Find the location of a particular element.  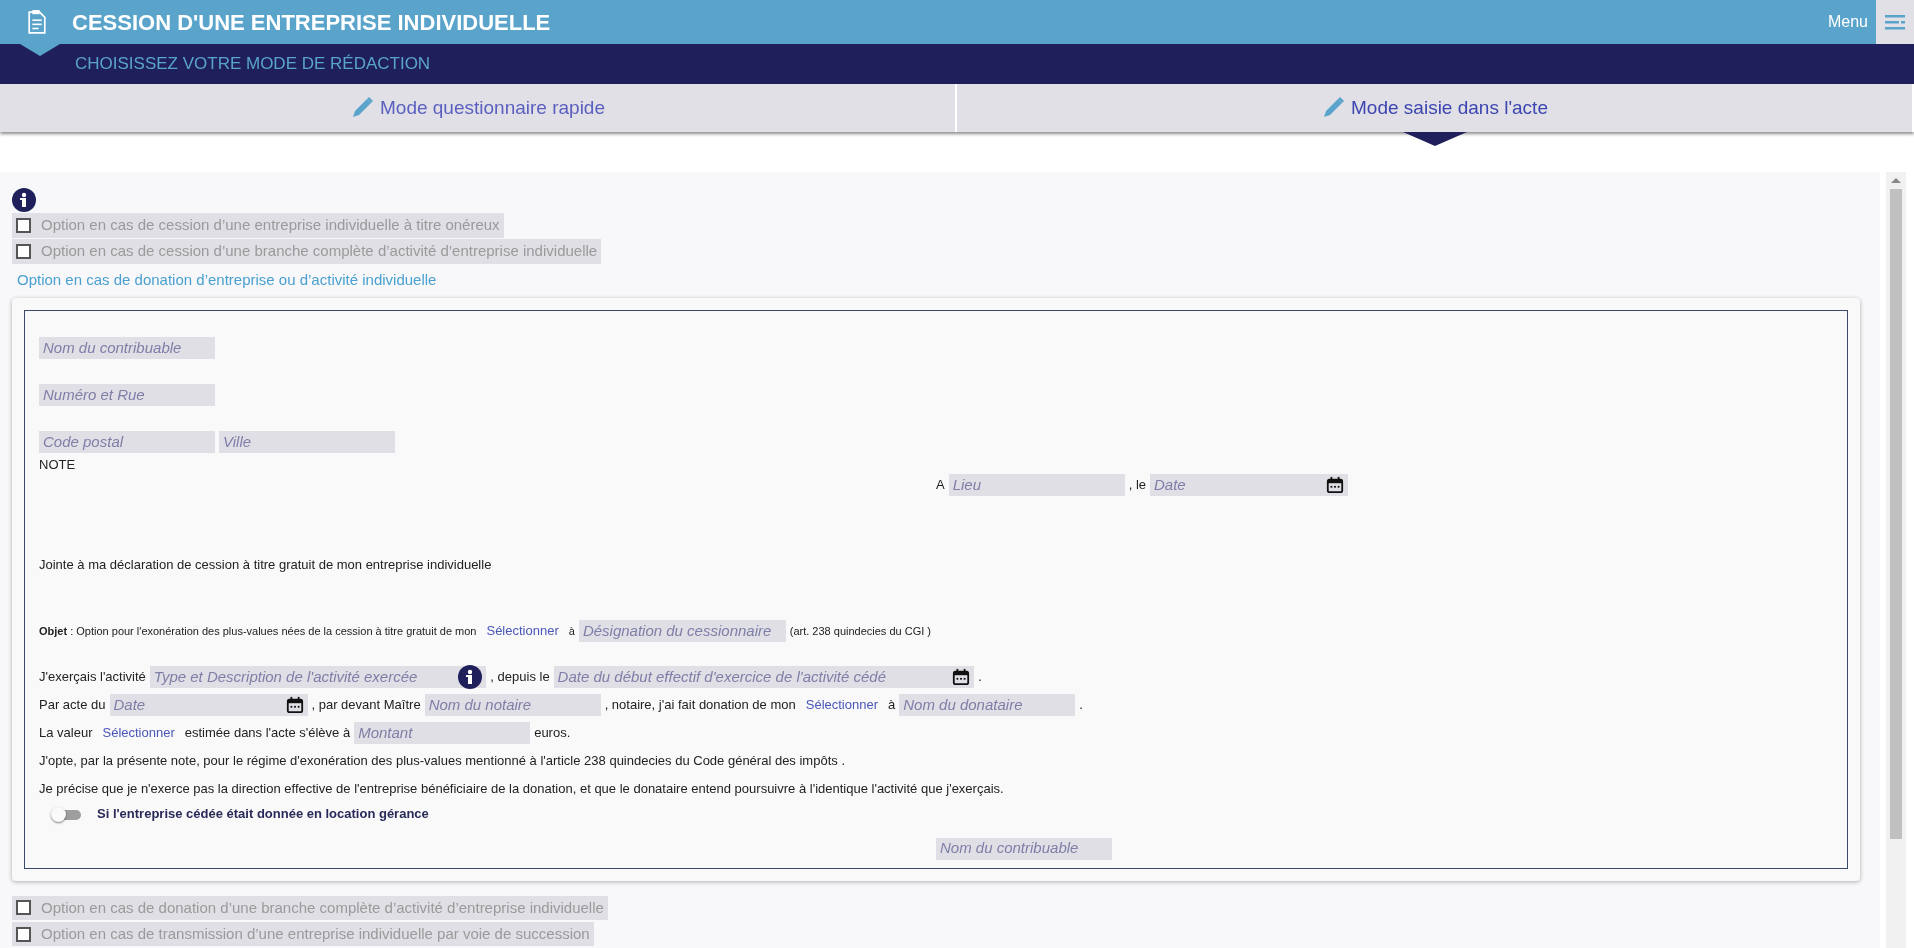

section-title-link: Option en cas de donation d’entreprise ou d’activité individuelle is located at coordinates (938, 279).